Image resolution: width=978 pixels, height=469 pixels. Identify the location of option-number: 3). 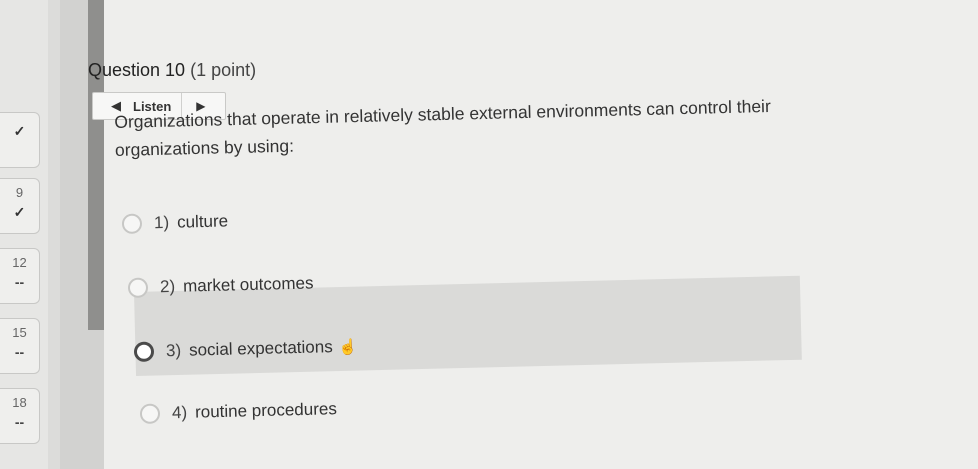
(173, 350).